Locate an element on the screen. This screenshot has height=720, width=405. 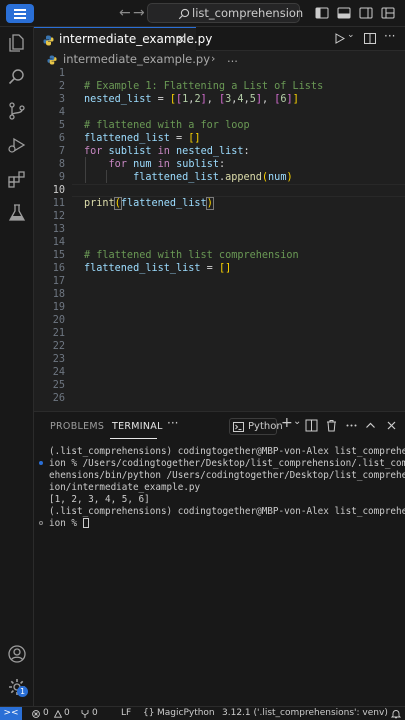
activity-bar is located at coordinates (17, 366).